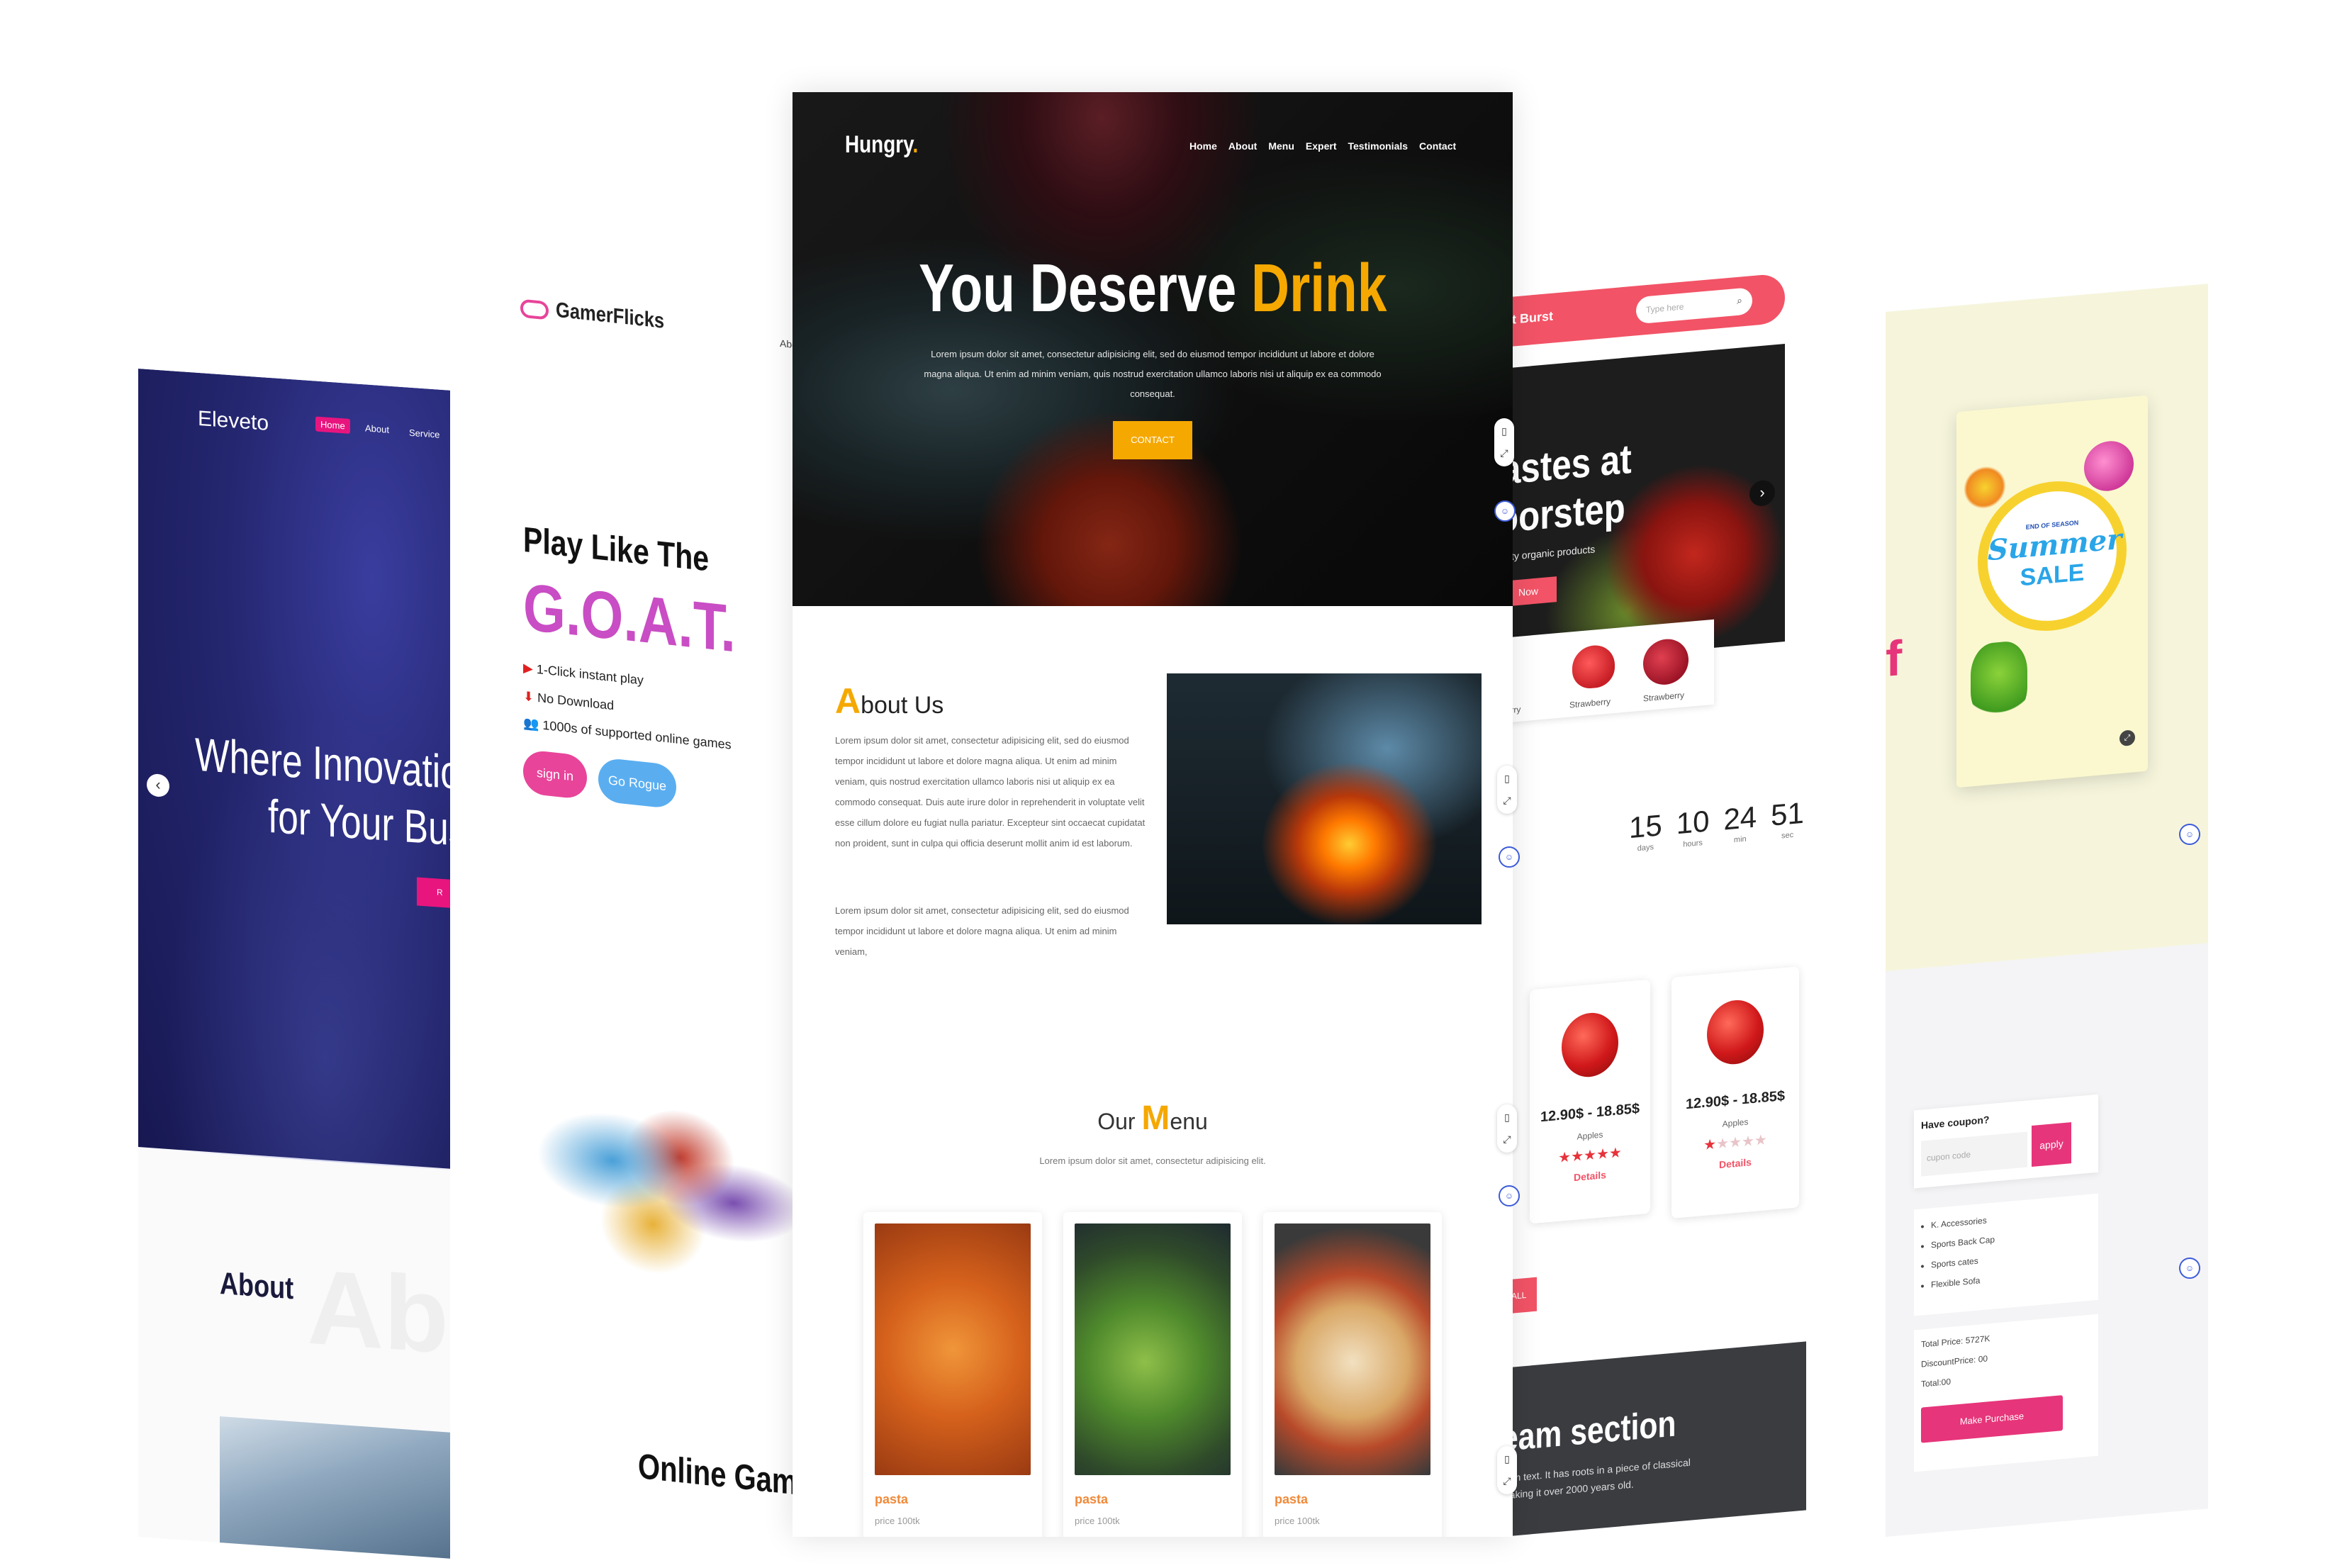 The height and width of the screenshot is (1568, 2352). I want to click on slider-next-arrow: ›, so click(1762, 493).